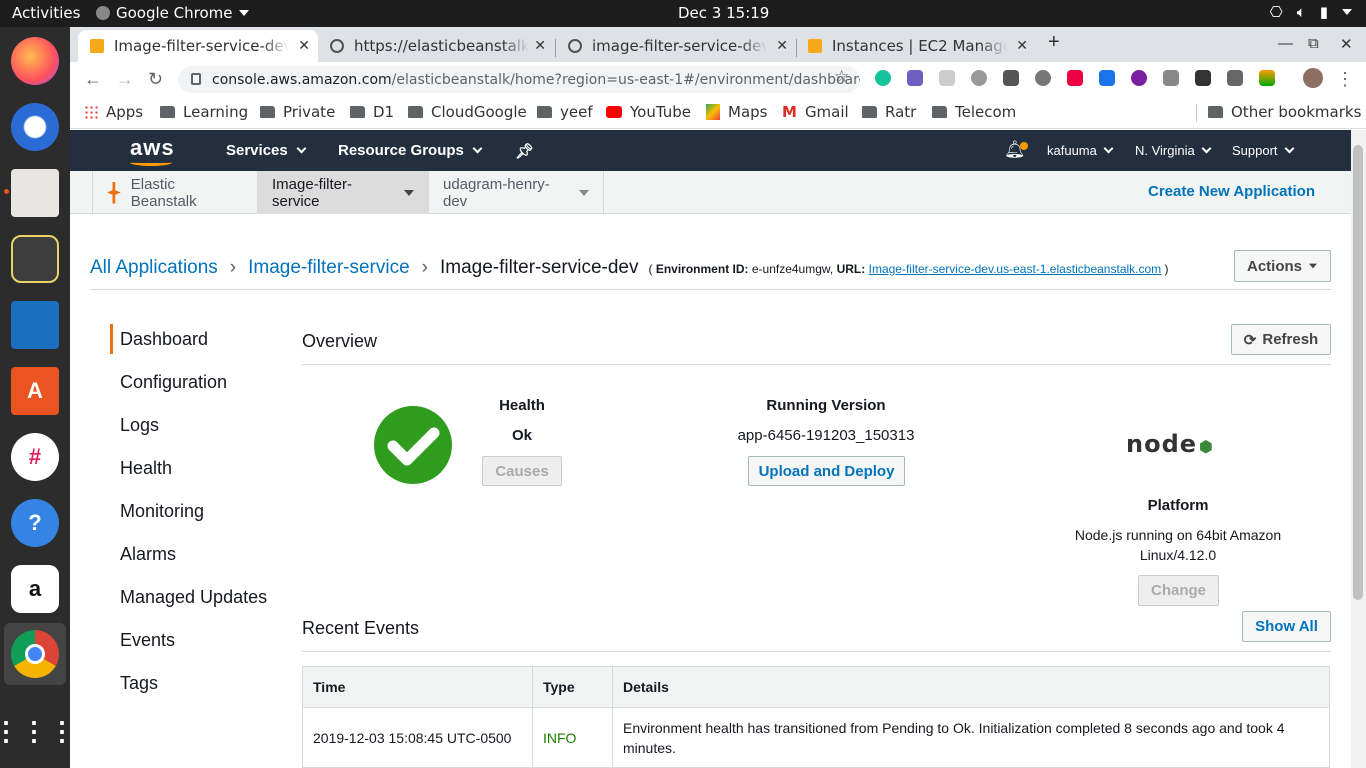  I want to click on breadcrumb-all-applications: All Applications, so click(154, 268).